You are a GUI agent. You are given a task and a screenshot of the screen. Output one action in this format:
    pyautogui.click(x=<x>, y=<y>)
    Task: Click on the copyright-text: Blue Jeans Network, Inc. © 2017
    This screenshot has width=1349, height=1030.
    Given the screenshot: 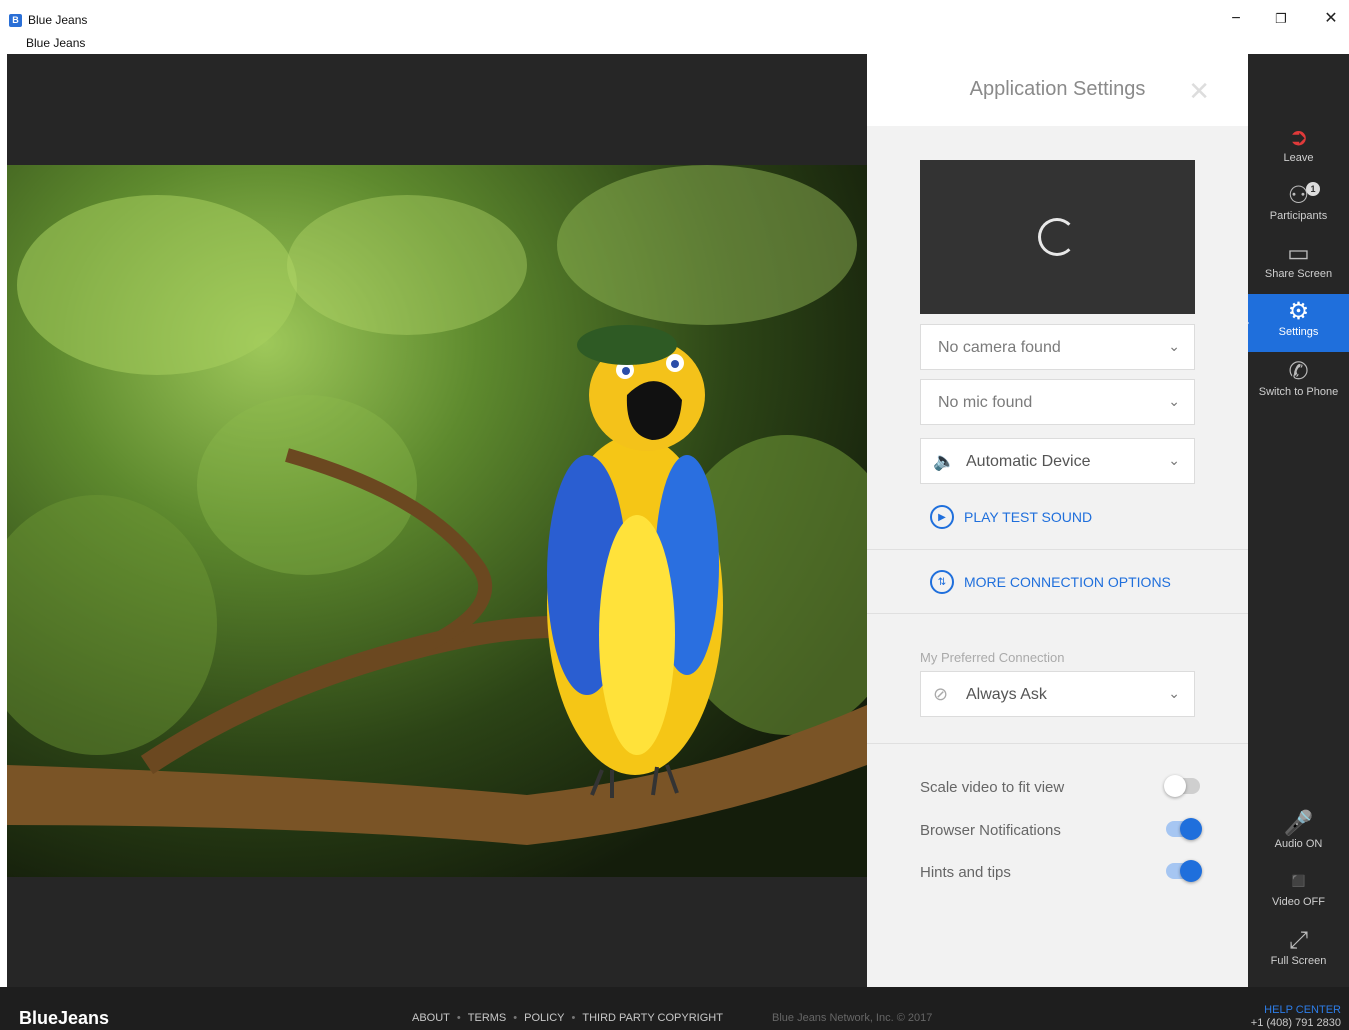 What is the action you would take?
    pyautogui.click(x=852, y=1018)
    